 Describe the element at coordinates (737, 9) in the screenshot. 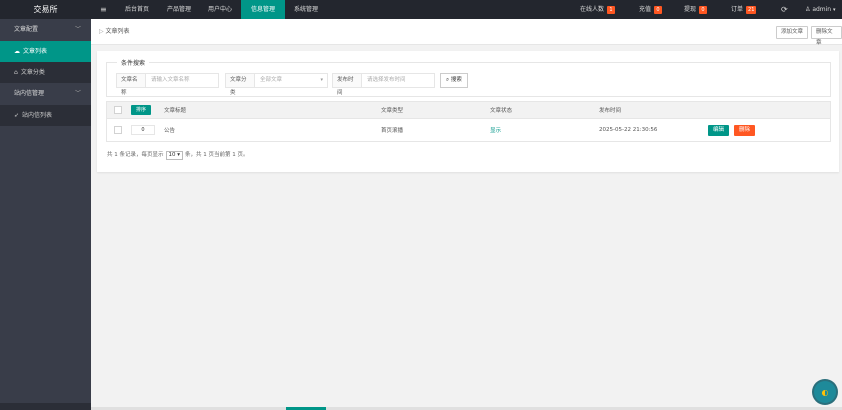

I see `orders-label: 订单` at that location.